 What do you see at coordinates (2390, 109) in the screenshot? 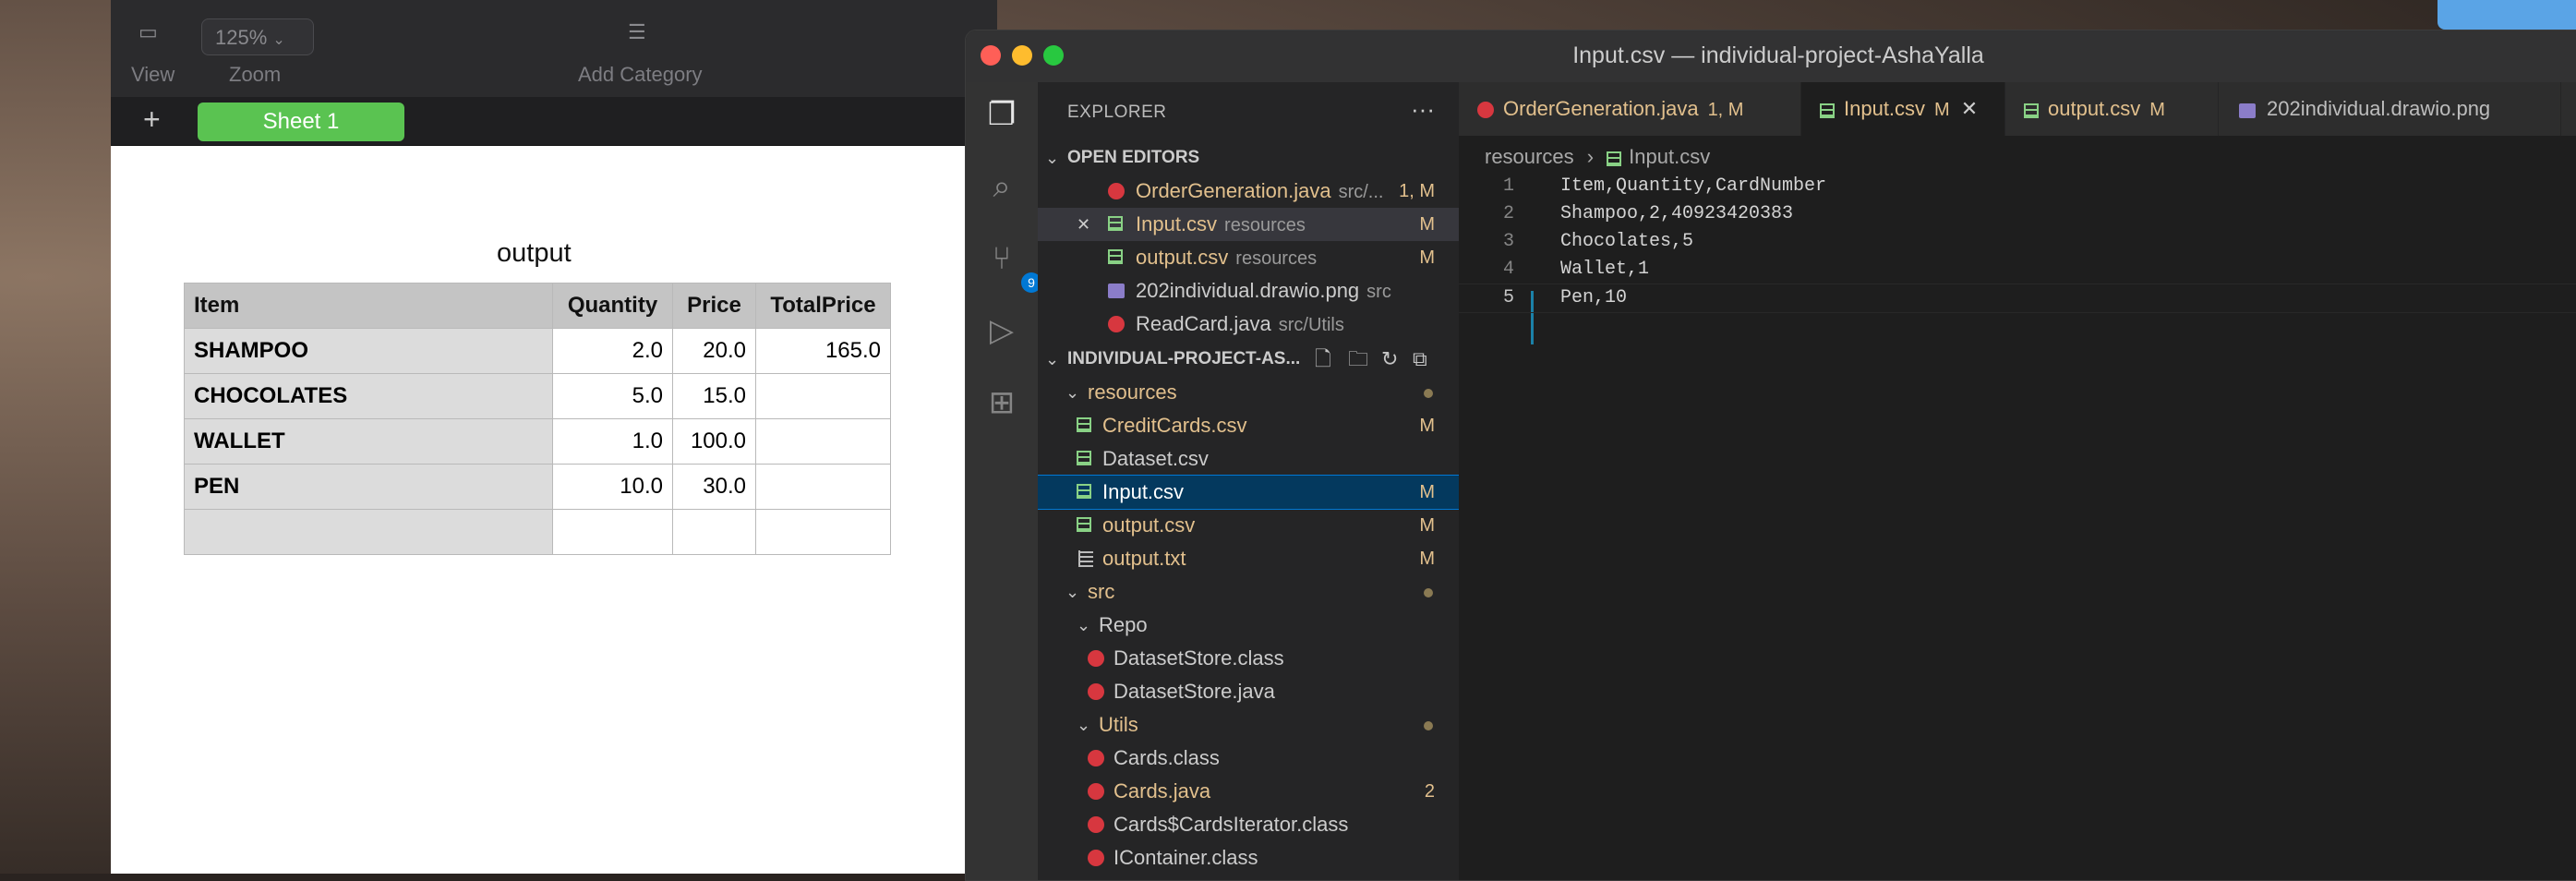
I see `tab-drawio-png: 202individual.drawio.png` at bounding box center [2390, 109].